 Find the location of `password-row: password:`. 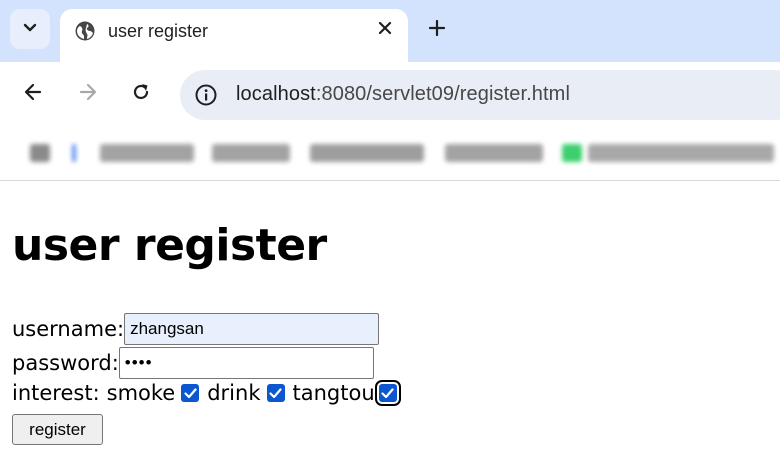

password-row: password: is located at coordinates (193, 363).